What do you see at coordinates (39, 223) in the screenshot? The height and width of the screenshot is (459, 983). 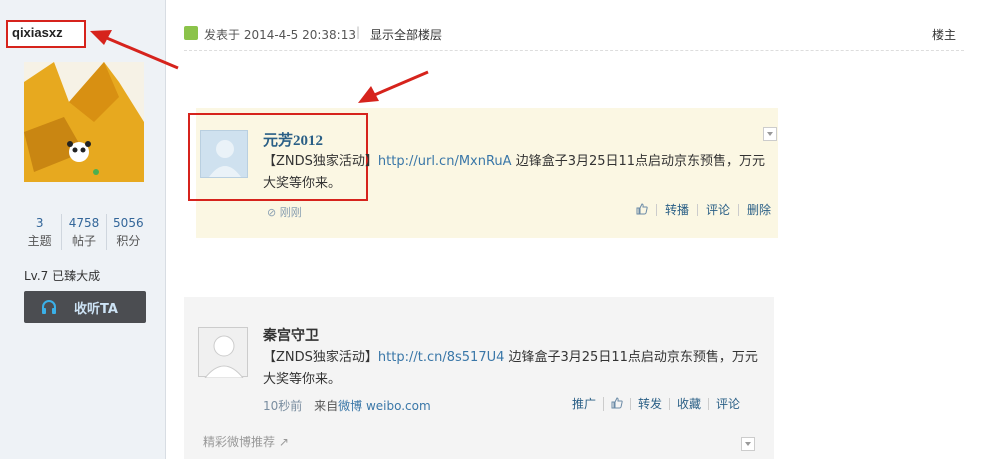 I see `stat-value: 3` at bounding box center [39, 223].